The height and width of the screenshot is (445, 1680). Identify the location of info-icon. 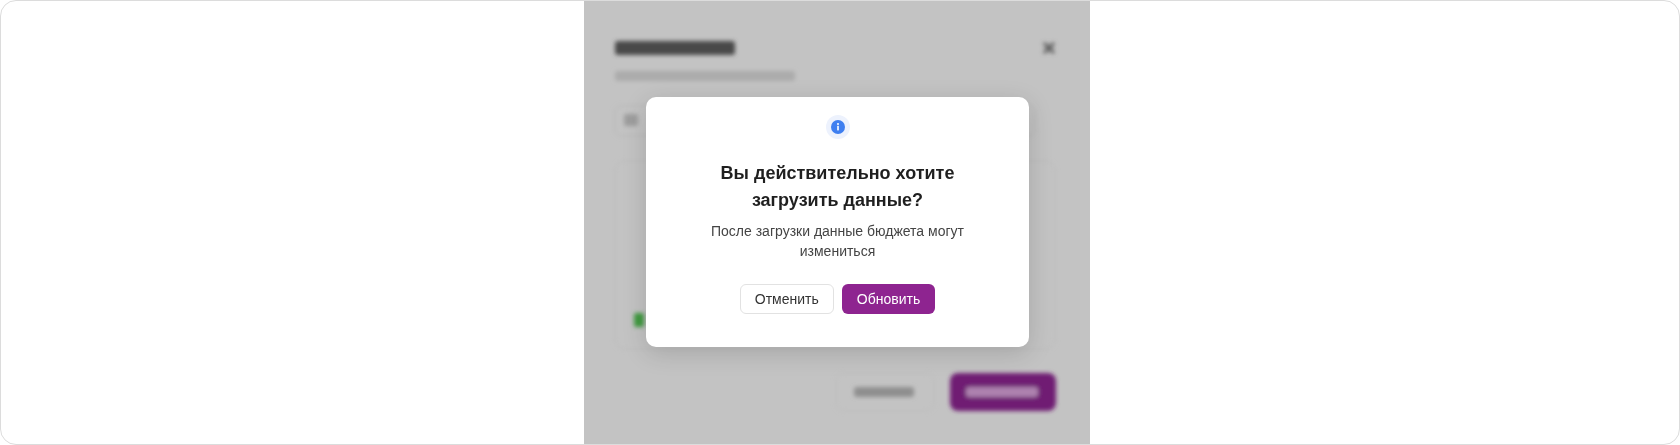
(837, 127).